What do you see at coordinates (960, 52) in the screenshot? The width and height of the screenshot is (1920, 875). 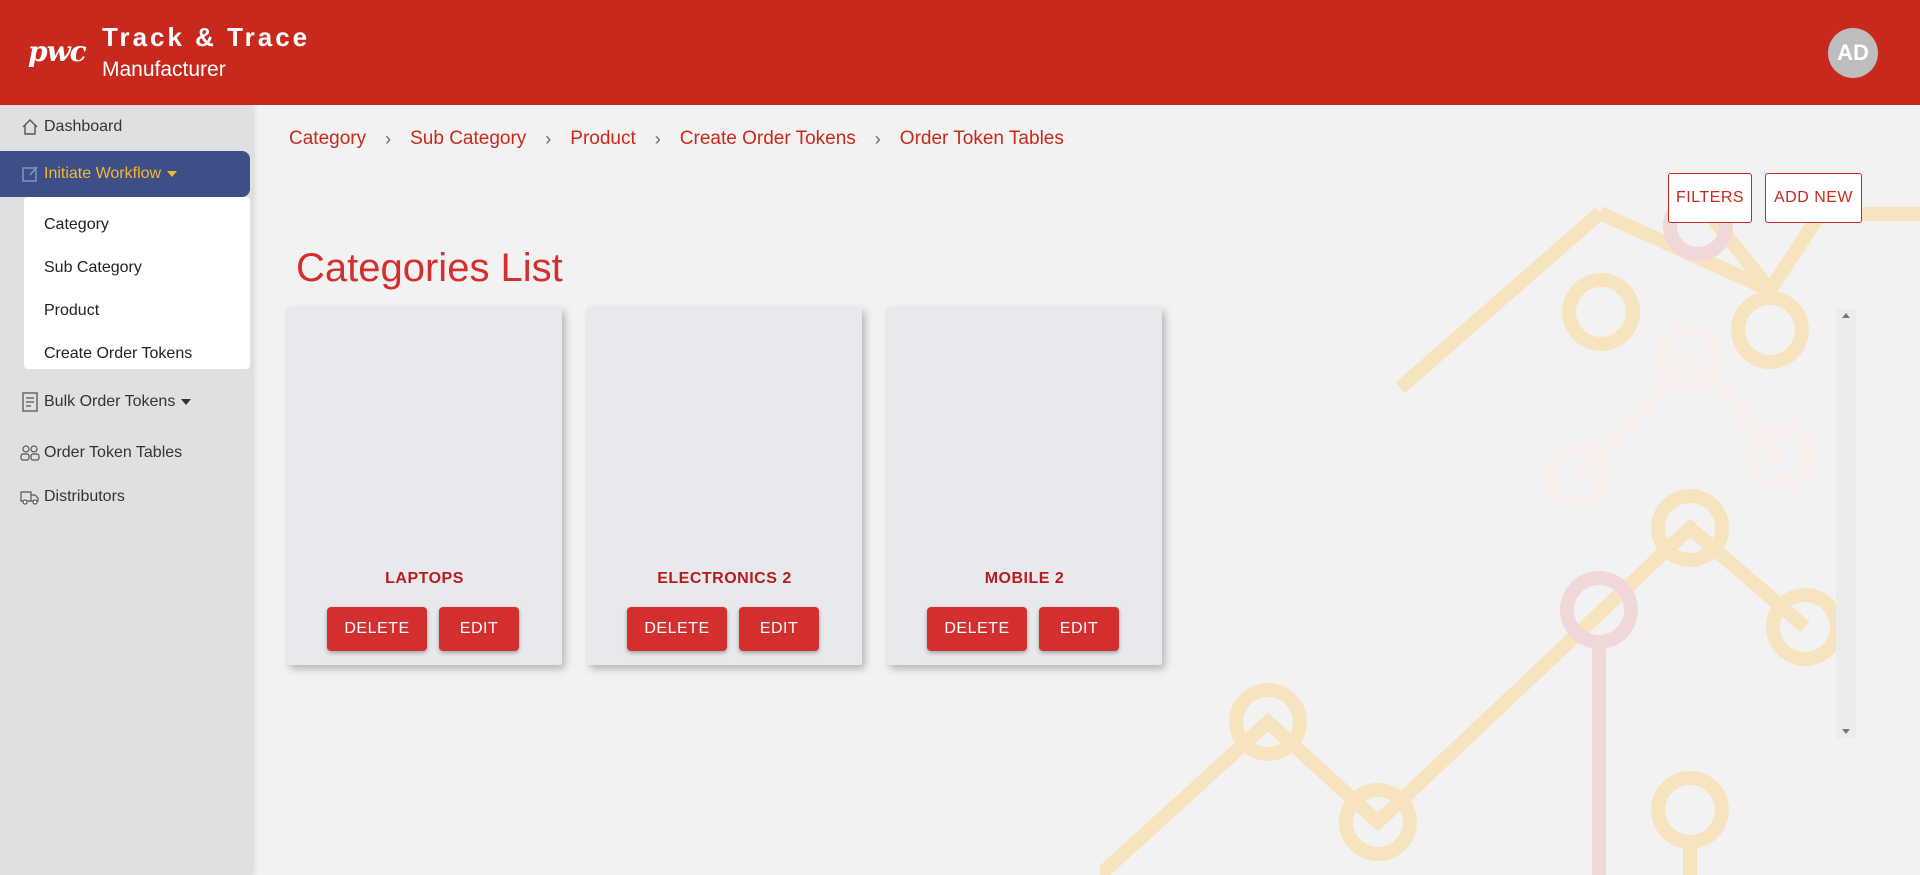 I see `app-header: pwc Track & Trace Manufacturer AD` at bounding box center [960, 52].